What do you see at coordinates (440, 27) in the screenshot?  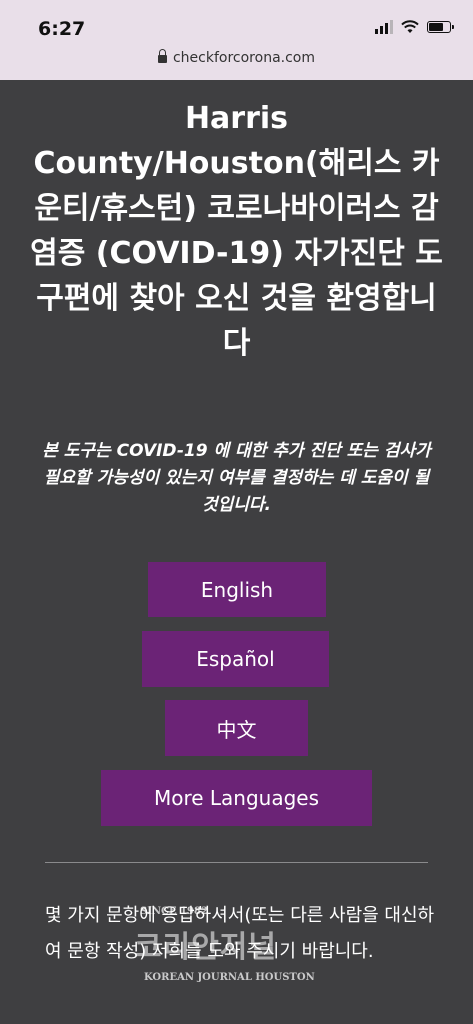 I see `battery-icon` at bounding box center [440, 27].